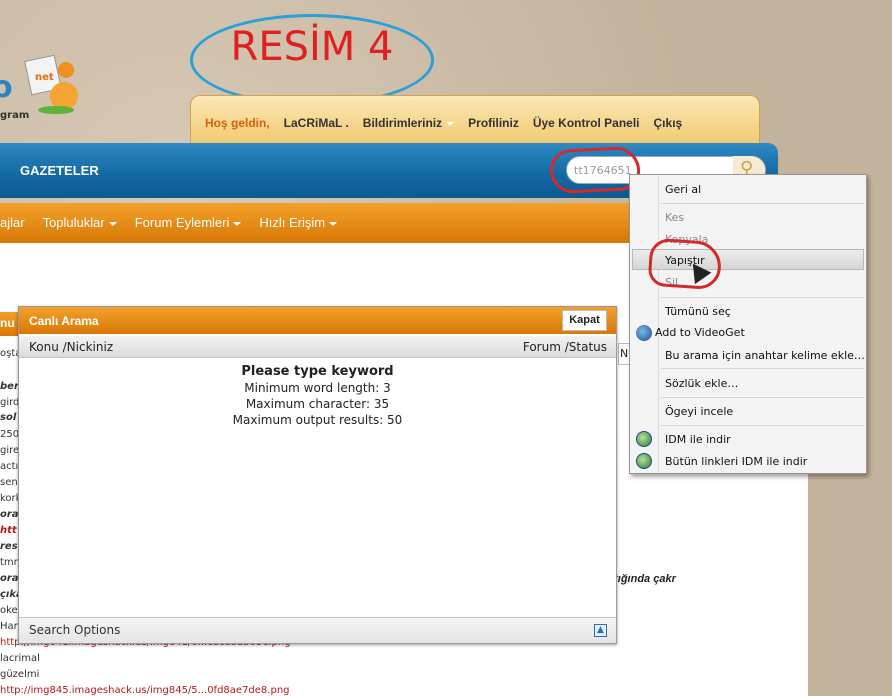 The height and width of the screenshot is (696, 892). Describe the element at coordinates (9, 466) in the screenshot. I see `post-line: actı` at that location.